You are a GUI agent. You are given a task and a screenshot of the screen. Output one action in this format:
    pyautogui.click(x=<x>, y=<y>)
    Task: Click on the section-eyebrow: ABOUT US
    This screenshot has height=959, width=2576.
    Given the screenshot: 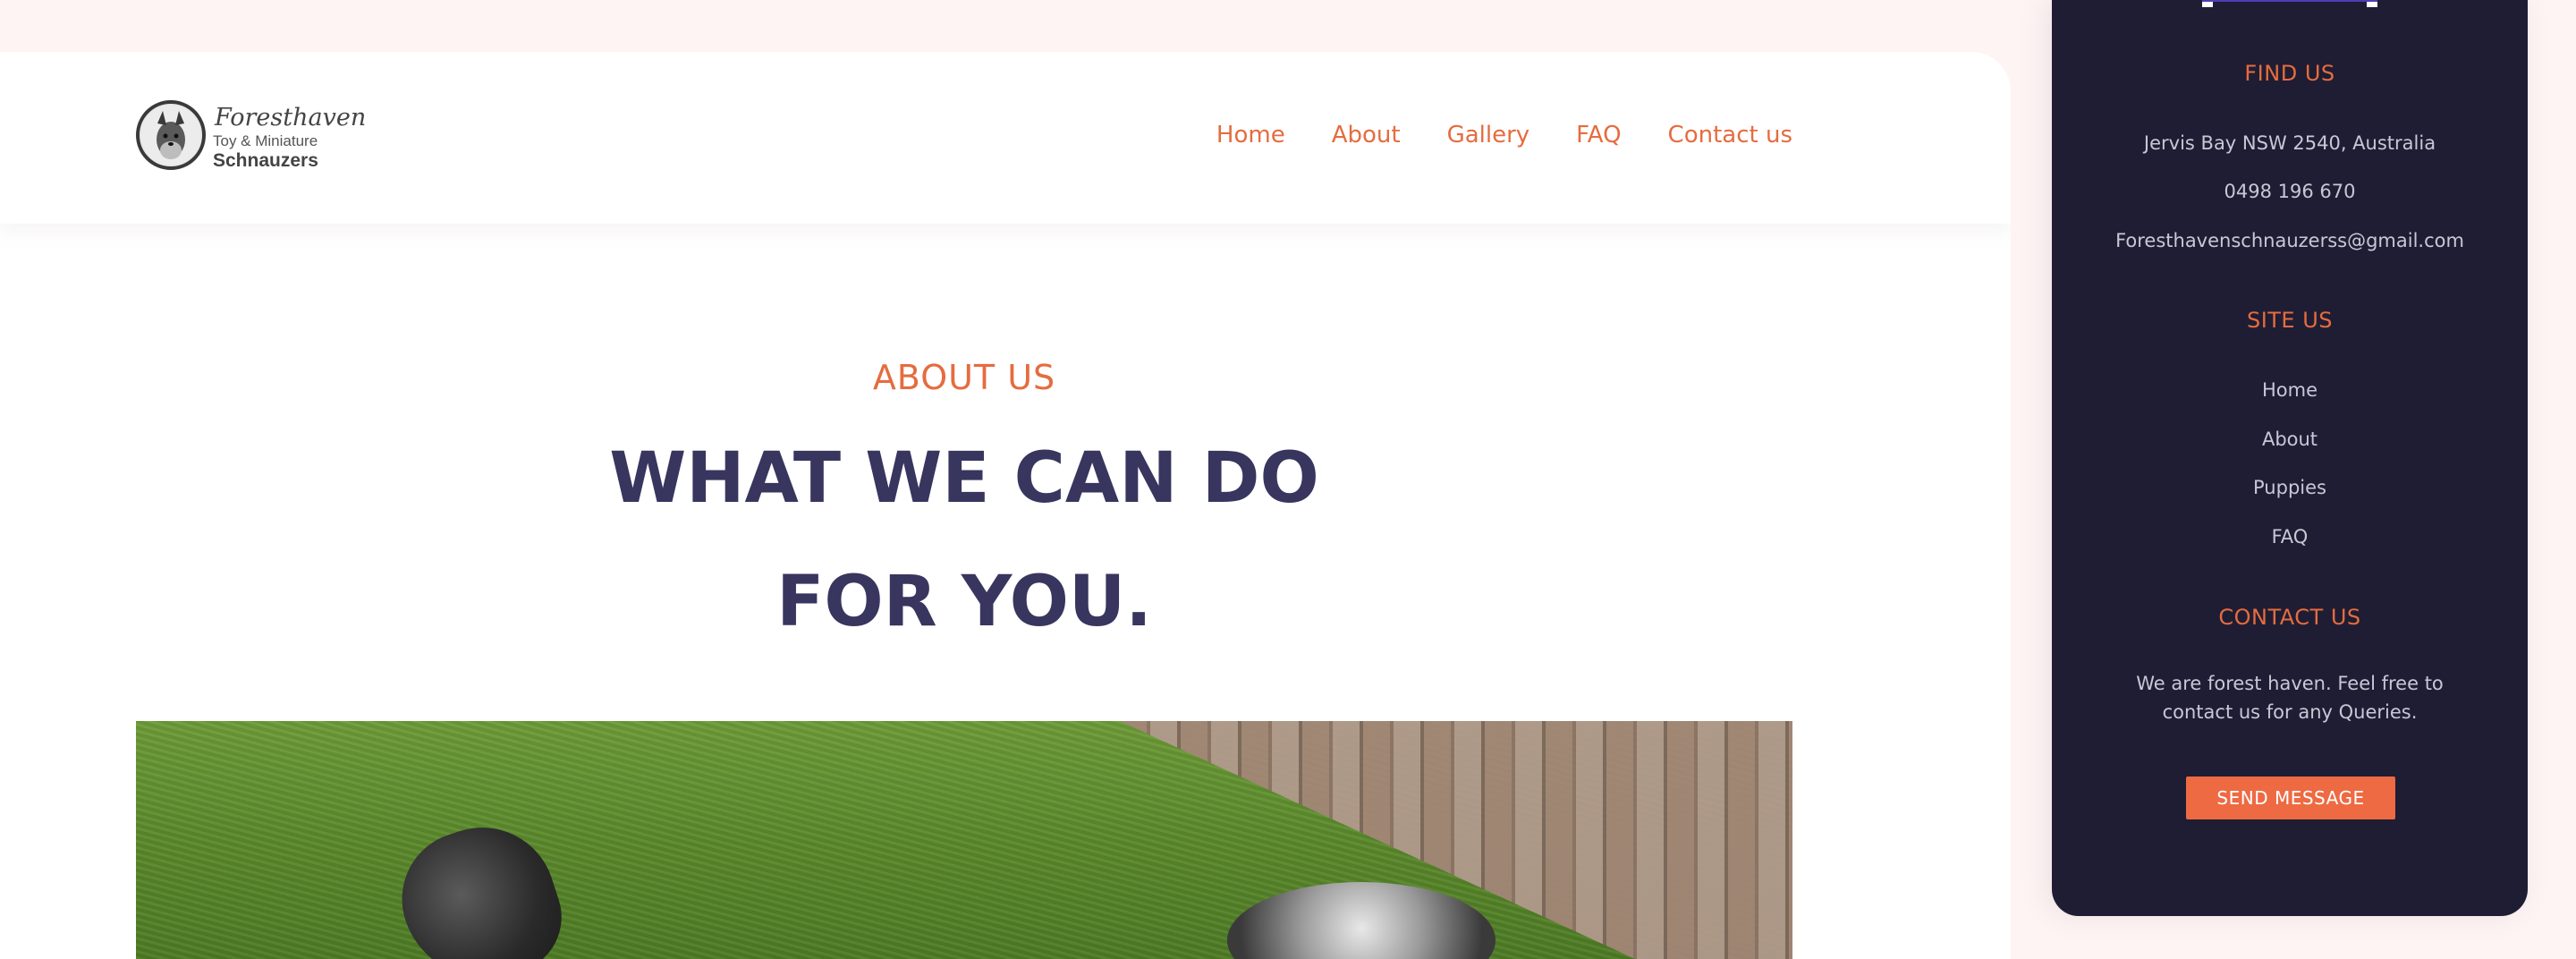 What is the action you would take?
    pyautogui.click(x=964, y=377)
    